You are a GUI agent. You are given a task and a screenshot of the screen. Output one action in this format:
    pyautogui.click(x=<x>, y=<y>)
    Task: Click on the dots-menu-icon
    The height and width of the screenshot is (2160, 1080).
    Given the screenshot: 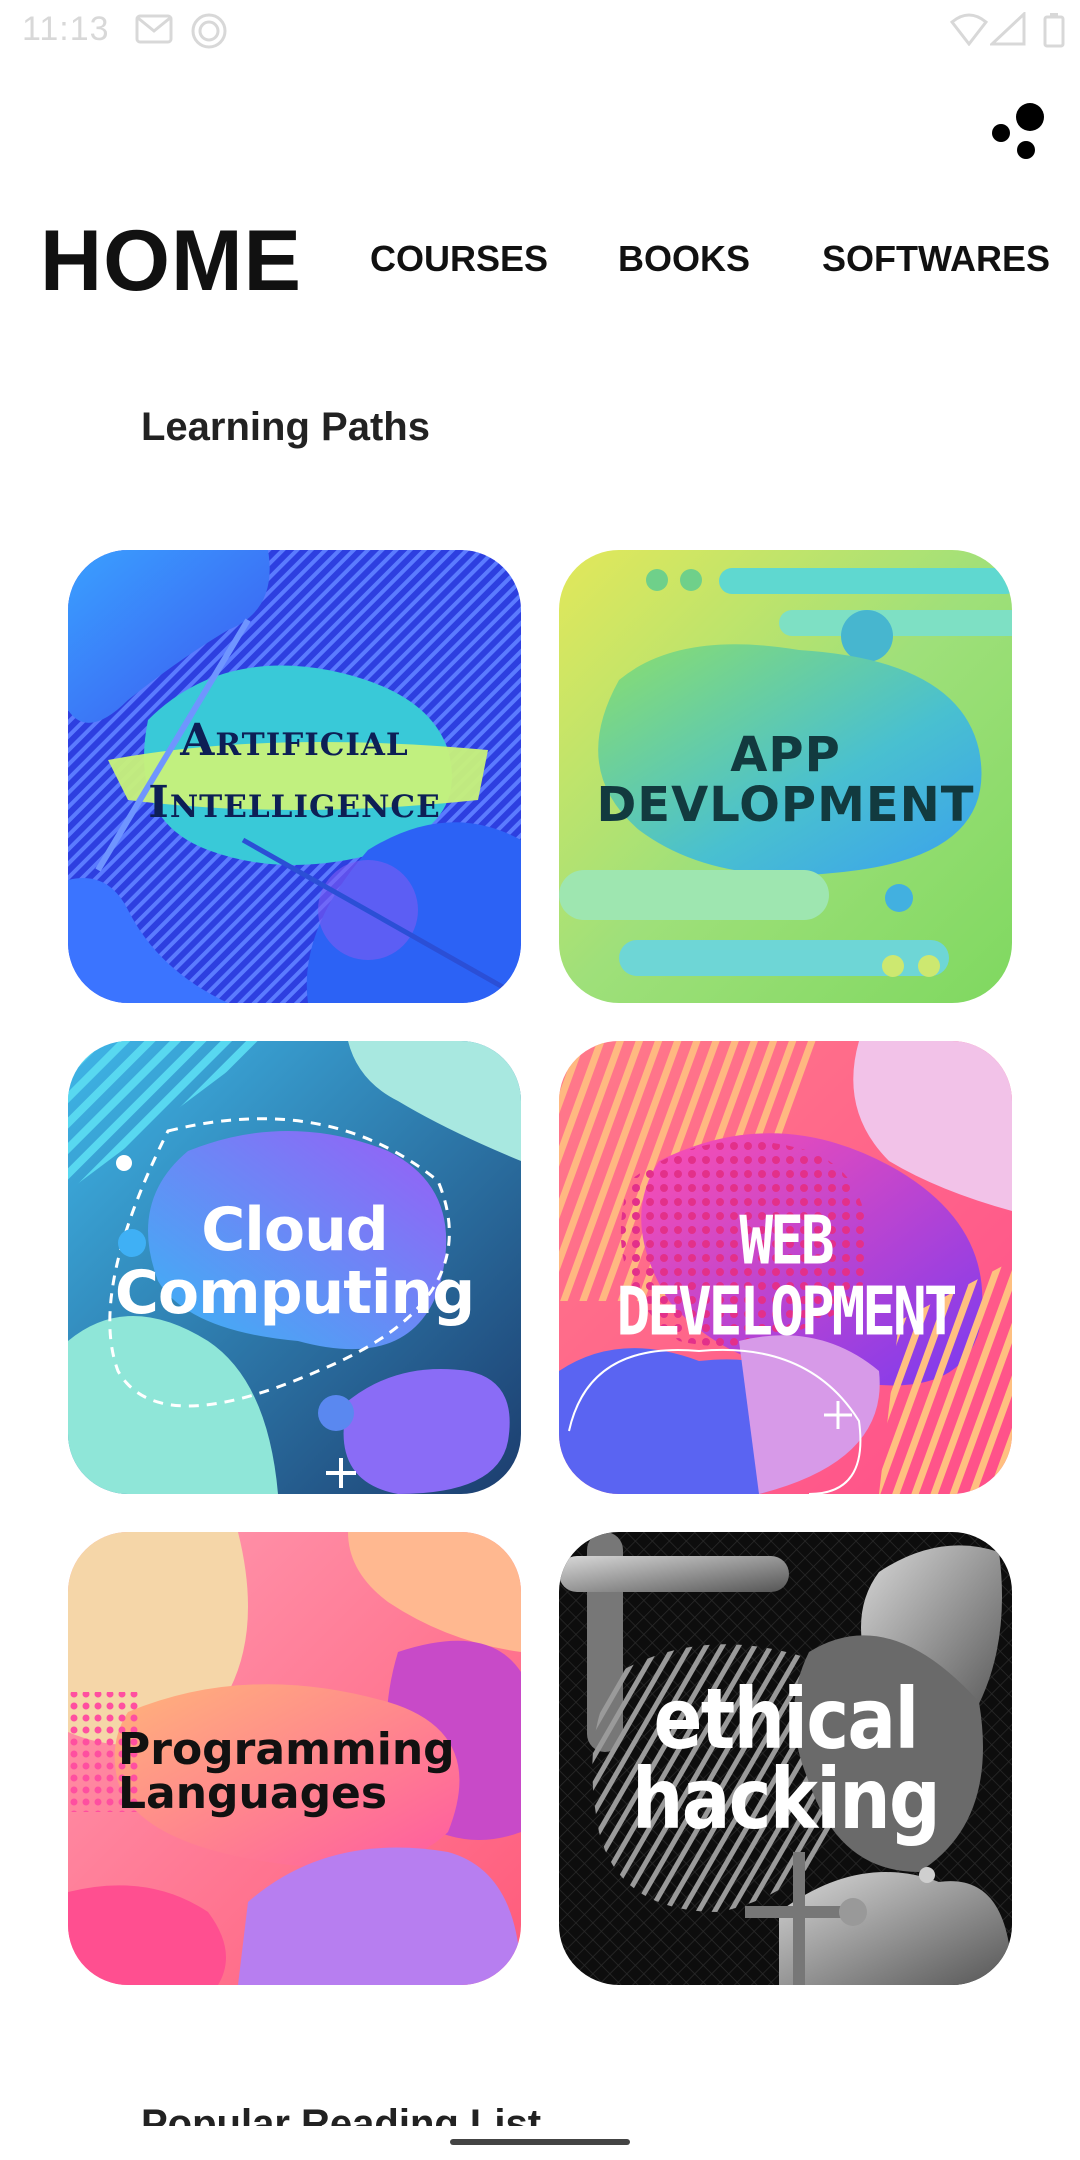 What is the action you would take?
    pyautogui.click(x=1018, y=130)
    